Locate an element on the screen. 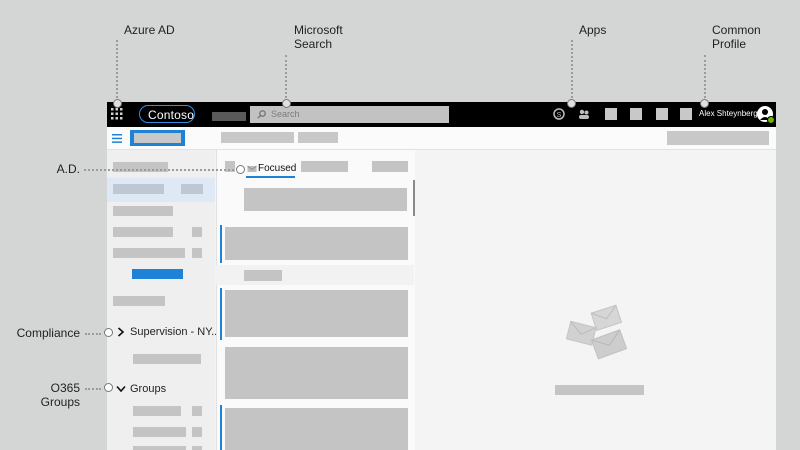  empty-state-text-placeholder is located at coordinates (599, 390).